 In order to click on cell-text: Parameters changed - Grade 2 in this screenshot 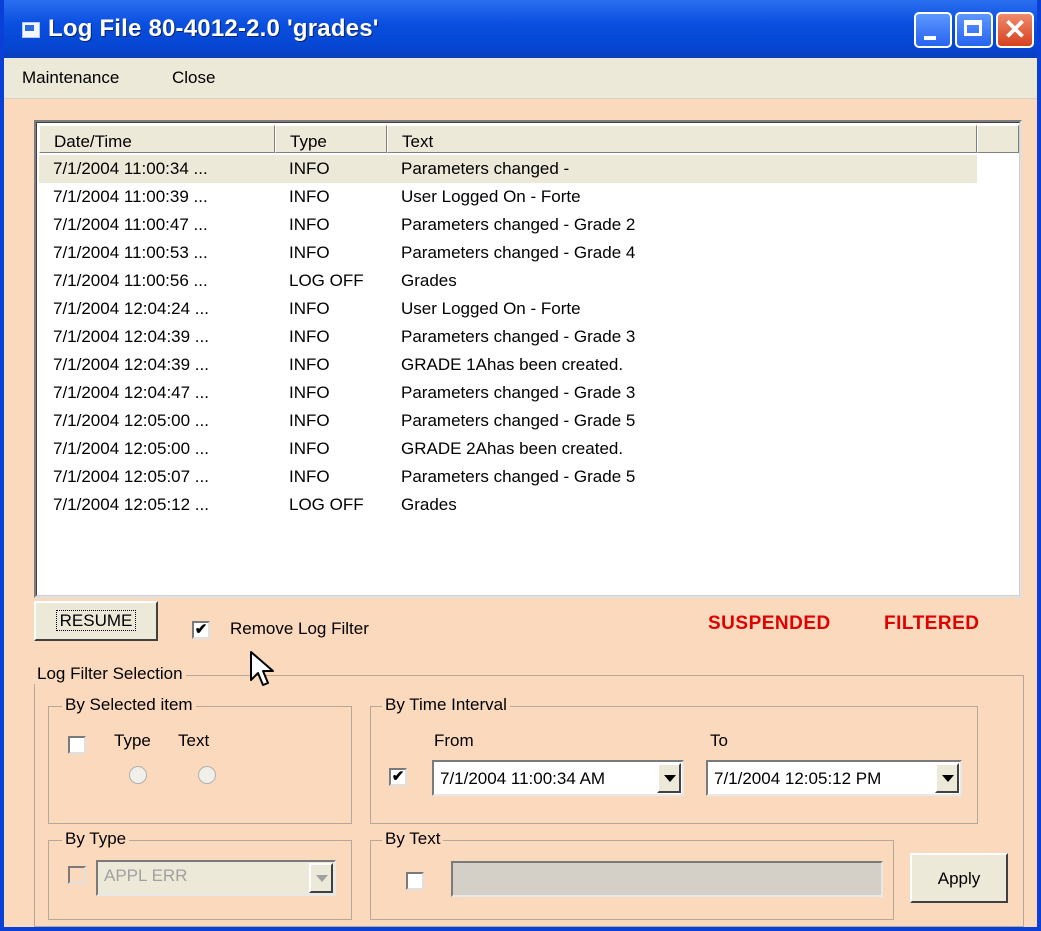, I will do `click(518, 224)`.